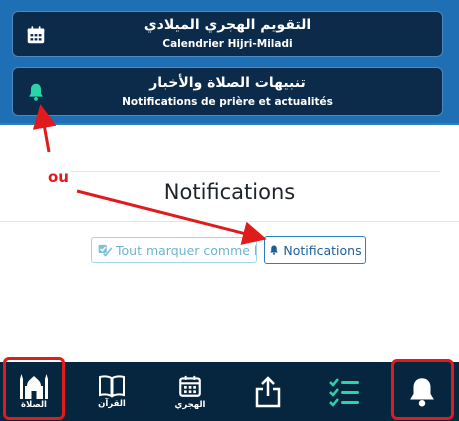  Describe the element at coordinates (58, 177) in the screenshot. I see `annotation-ou-label: ou` at that location.